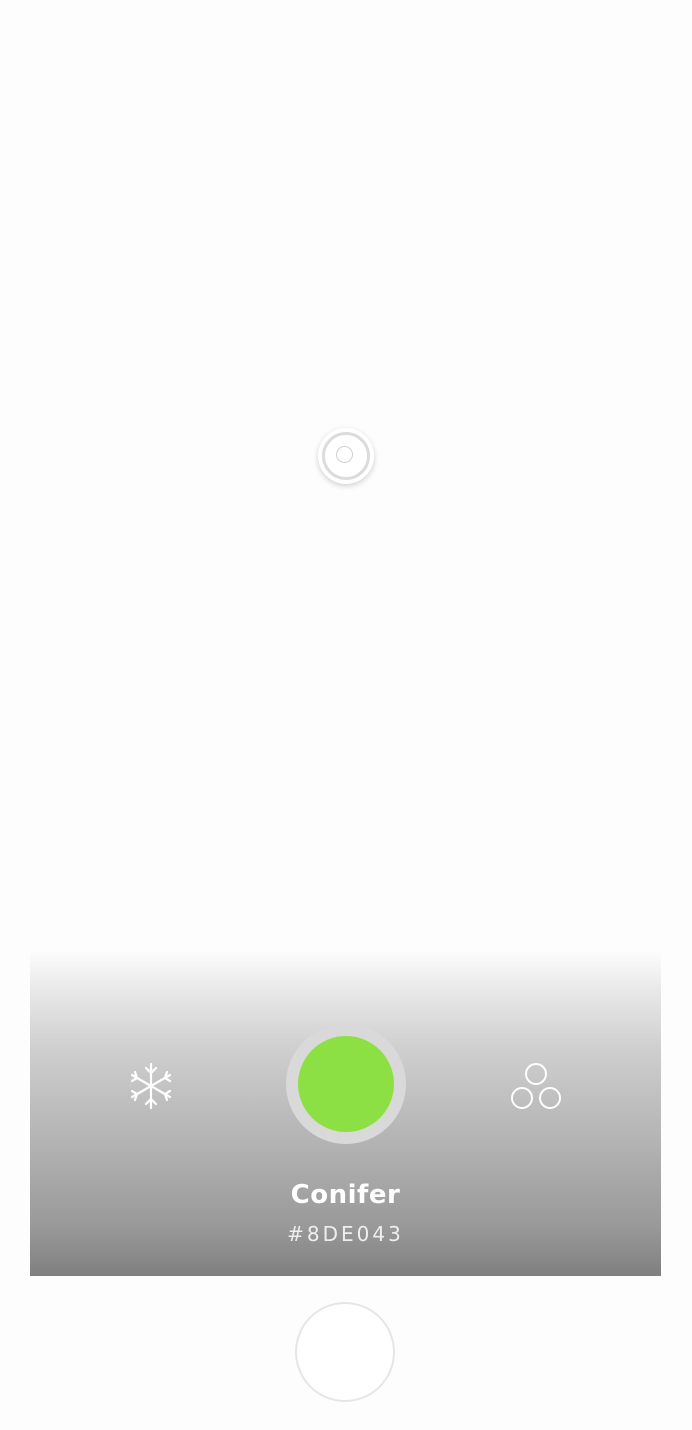 This screenshot has height=1430, width=692. I want to click on color-swatch, so click(346, 1084).